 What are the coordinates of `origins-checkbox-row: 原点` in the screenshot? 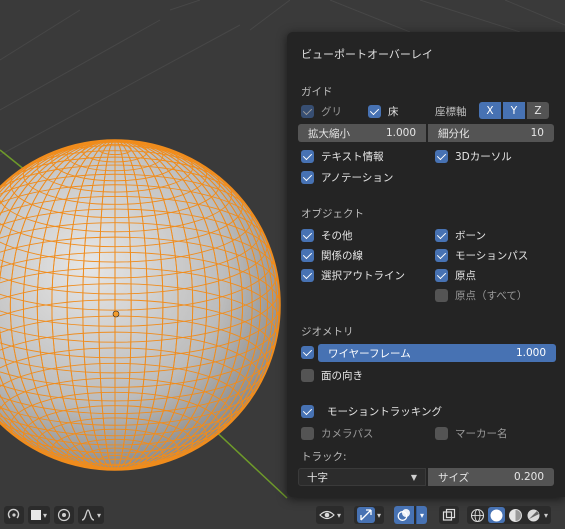 It's located at (455, 275).